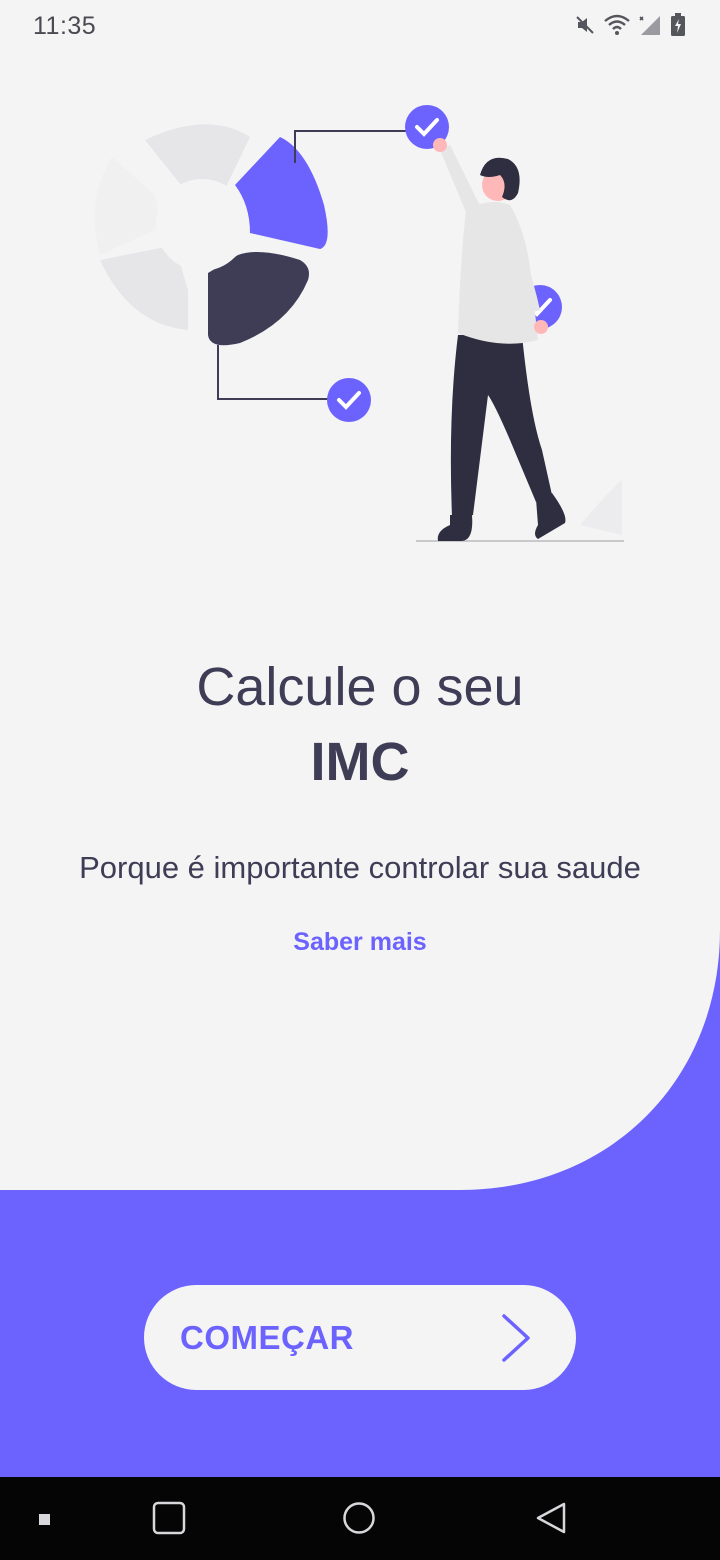  What do you see at coordinates (349, 400) in the screenshot?
I see `check-circle-bottom-icon` at bounding box center [349, 400].